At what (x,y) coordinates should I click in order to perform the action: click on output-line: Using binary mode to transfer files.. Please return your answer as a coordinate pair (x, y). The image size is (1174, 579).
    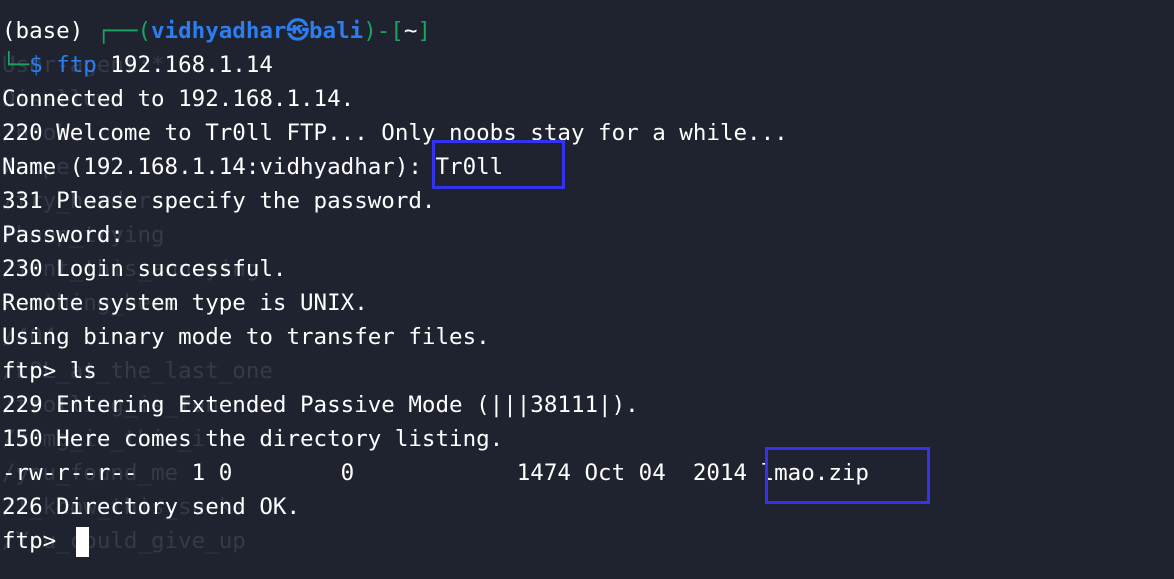
    Looking at the image, I should click on (246, 337).